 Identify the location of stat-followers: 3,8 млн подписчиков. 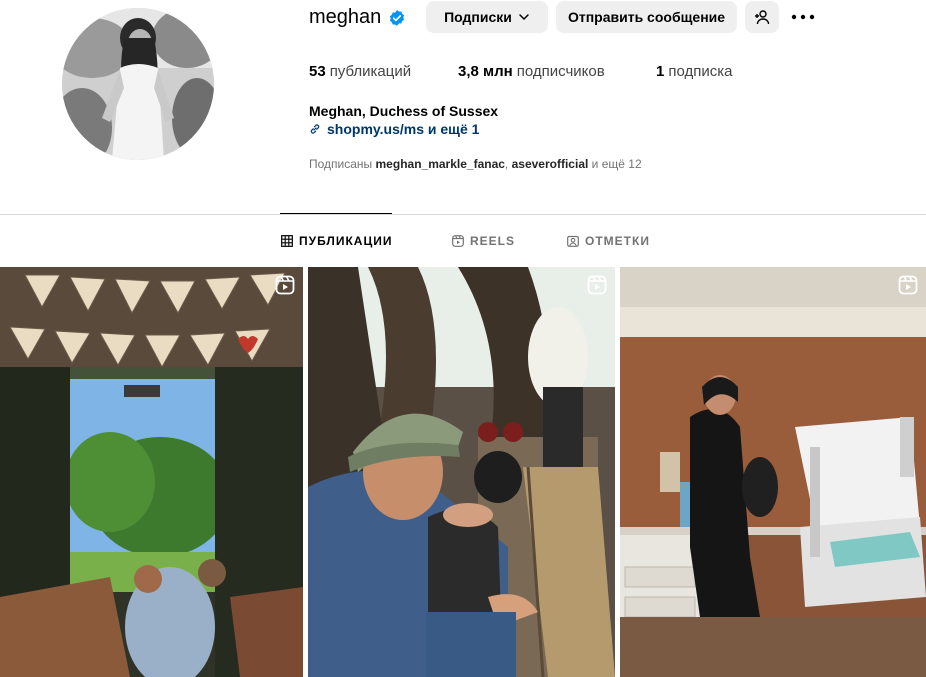
(531, 71).